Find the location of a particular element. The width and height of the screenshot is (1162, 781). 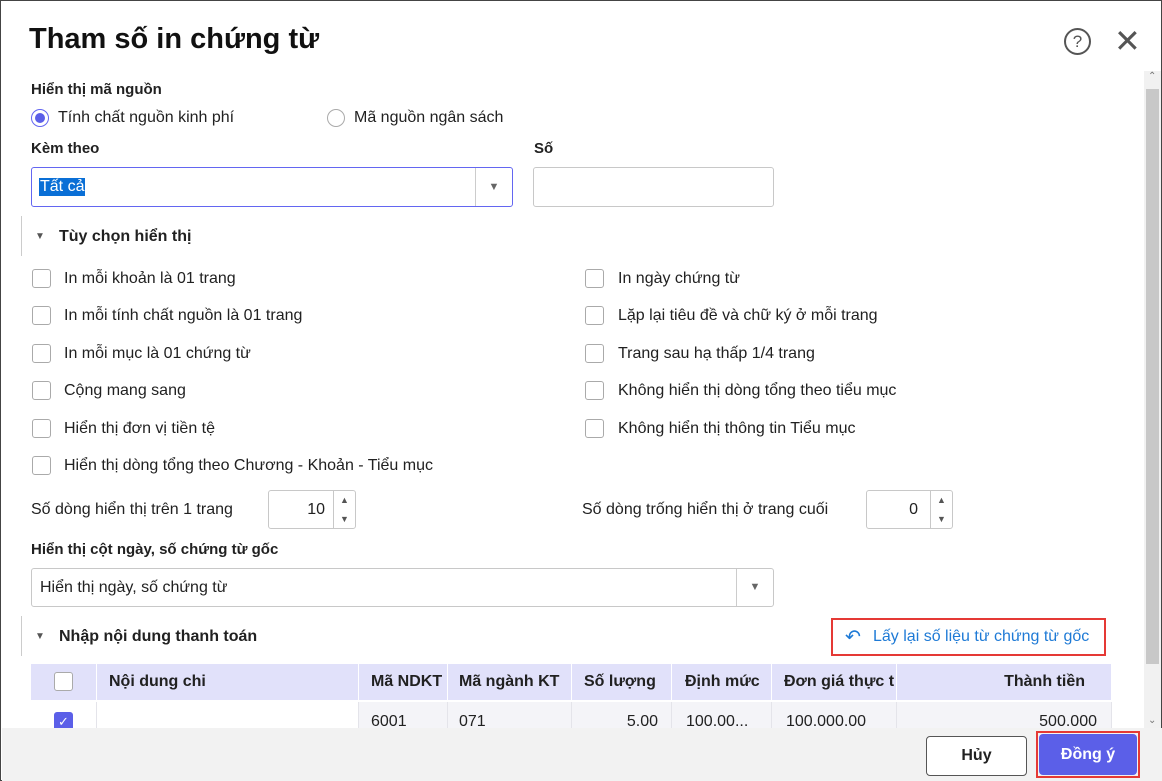

col-header: Mã ngành KT is located at coordinates (510, 682).